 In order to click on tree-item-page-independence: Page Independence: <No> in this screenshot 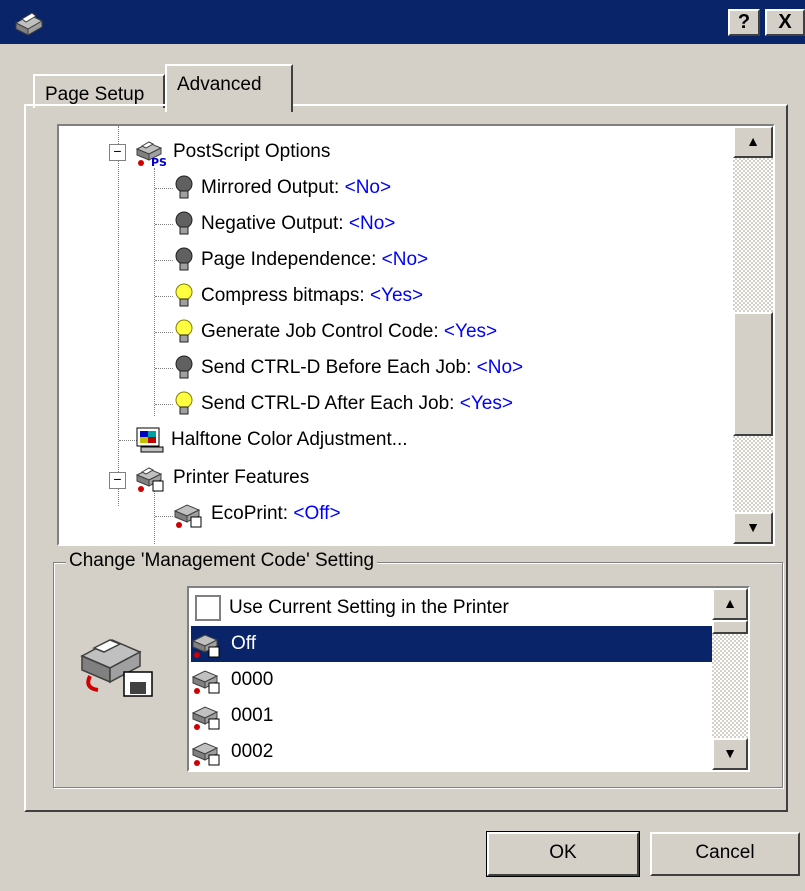, I will do `click(300, 260)`.